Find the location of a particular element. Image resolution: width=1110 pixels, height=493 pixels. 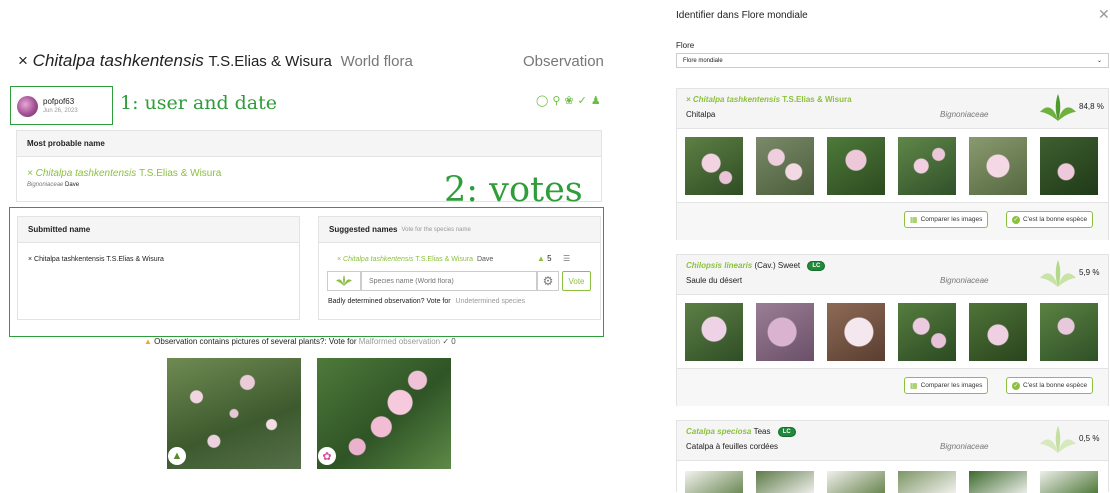

flower-icon: ✿ is located at coordinates (327, 456).